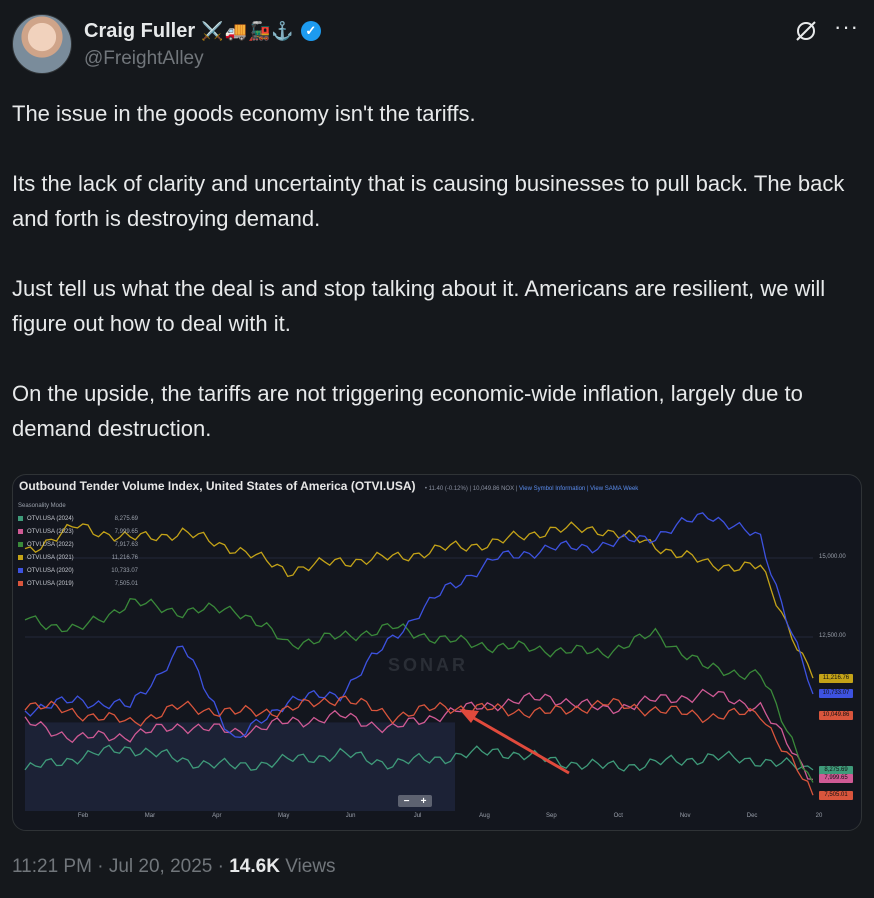 Image resolution: width=874 pixels, height=898 pixels. I want to click on grok-icon, so click(806, 31).